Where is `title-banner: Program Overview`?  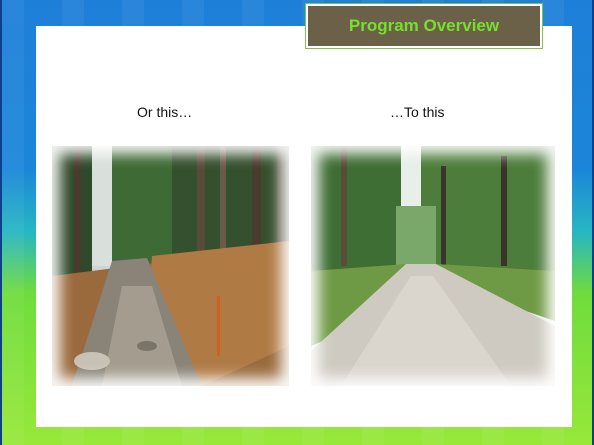 title-banner: Program Overview is located at coordinates (424, 26).